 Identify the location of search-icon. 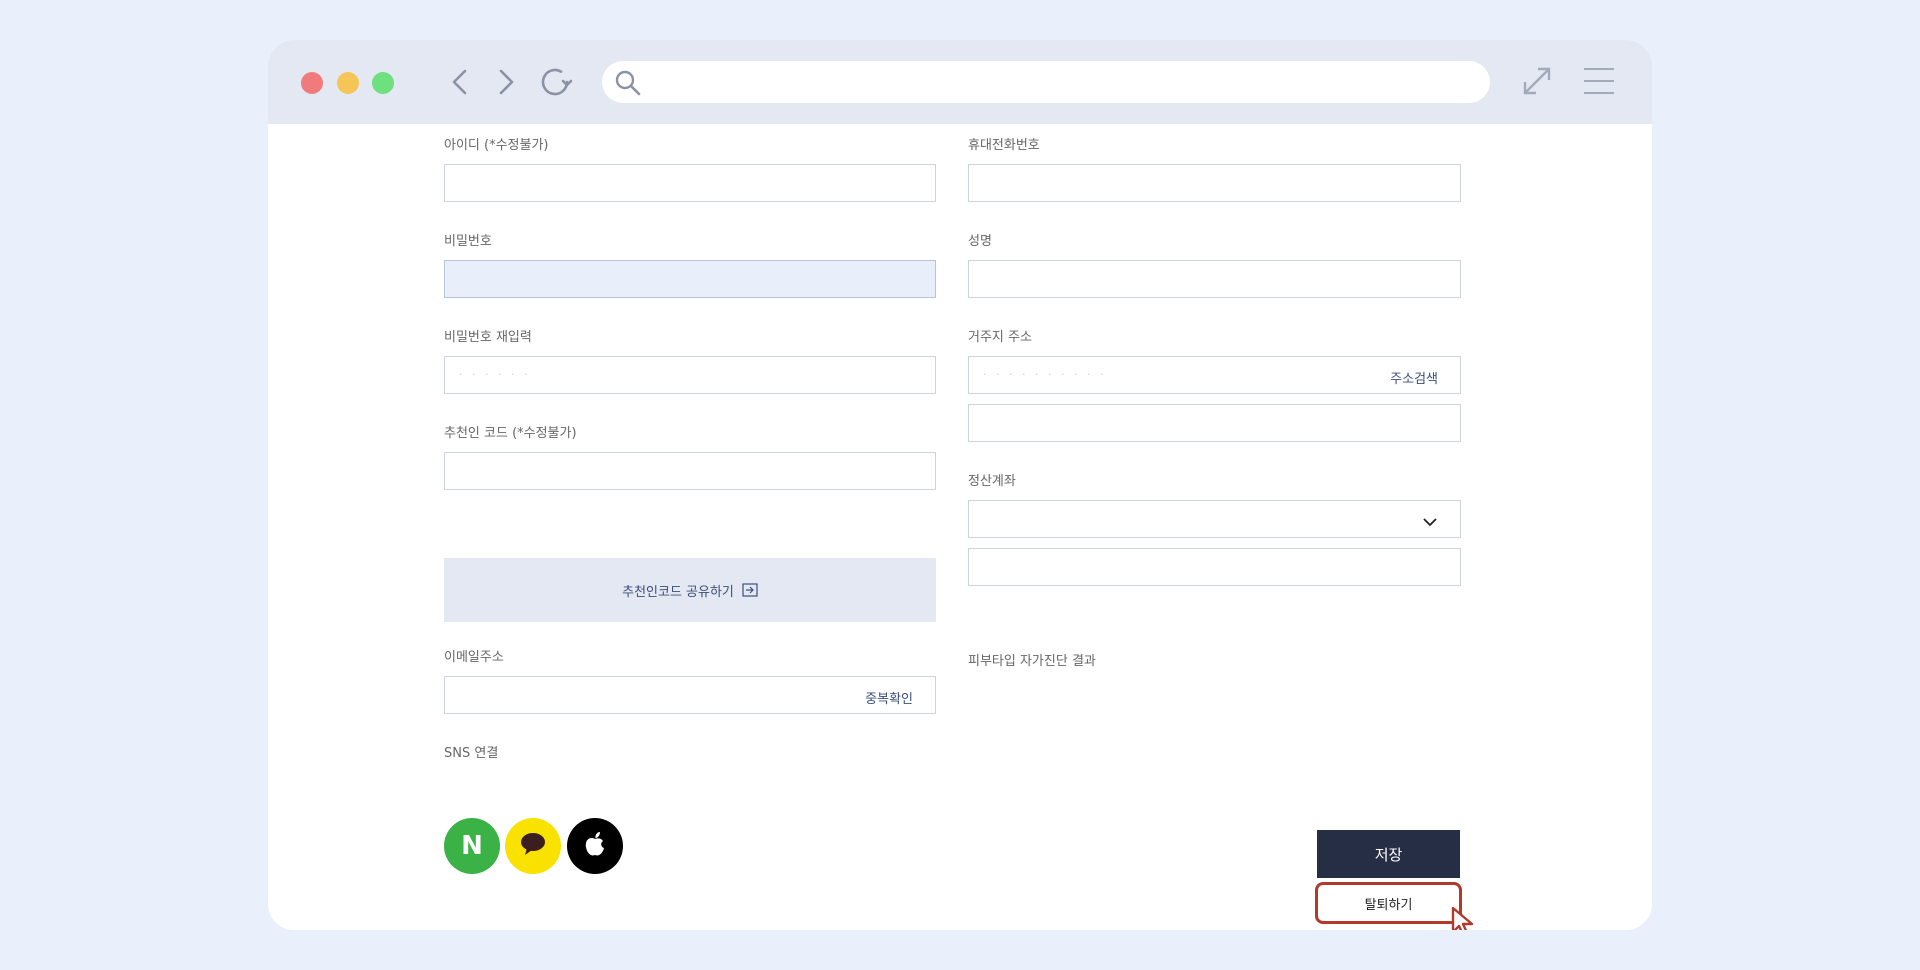
(628, 85).